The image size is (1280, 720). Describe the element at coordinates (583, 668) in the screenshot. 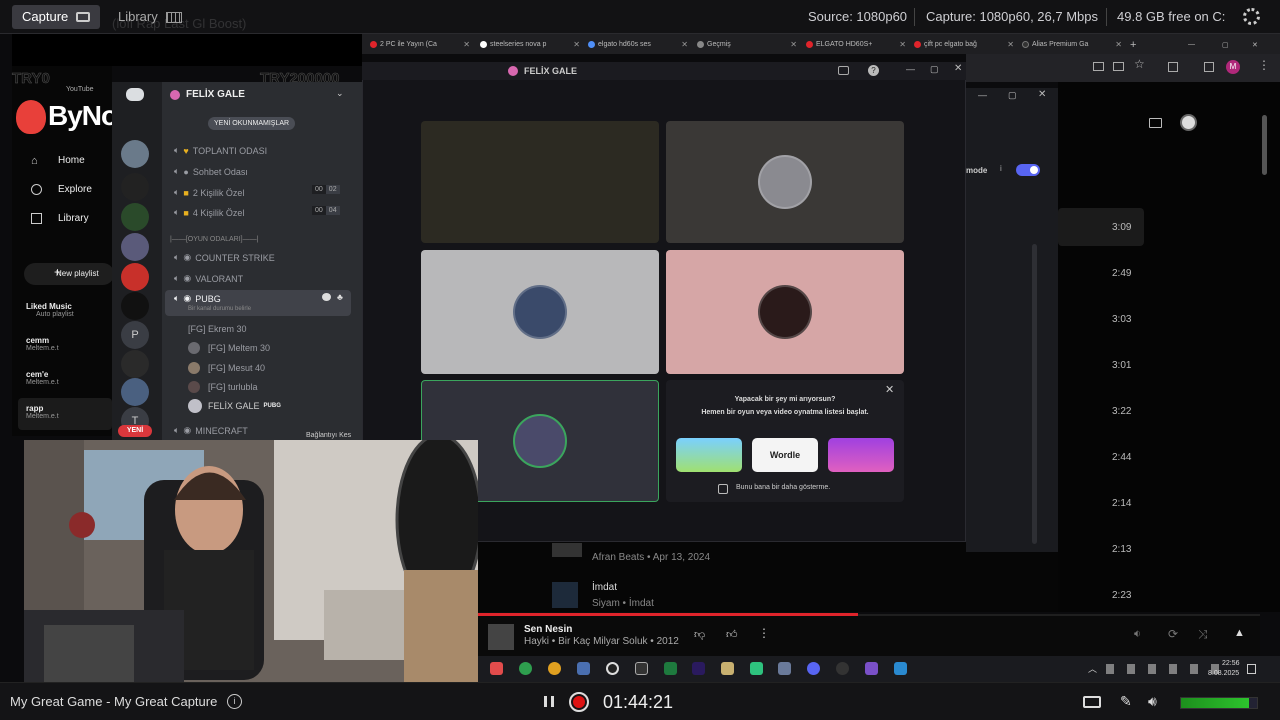

I see `calculator-icon` at that location.